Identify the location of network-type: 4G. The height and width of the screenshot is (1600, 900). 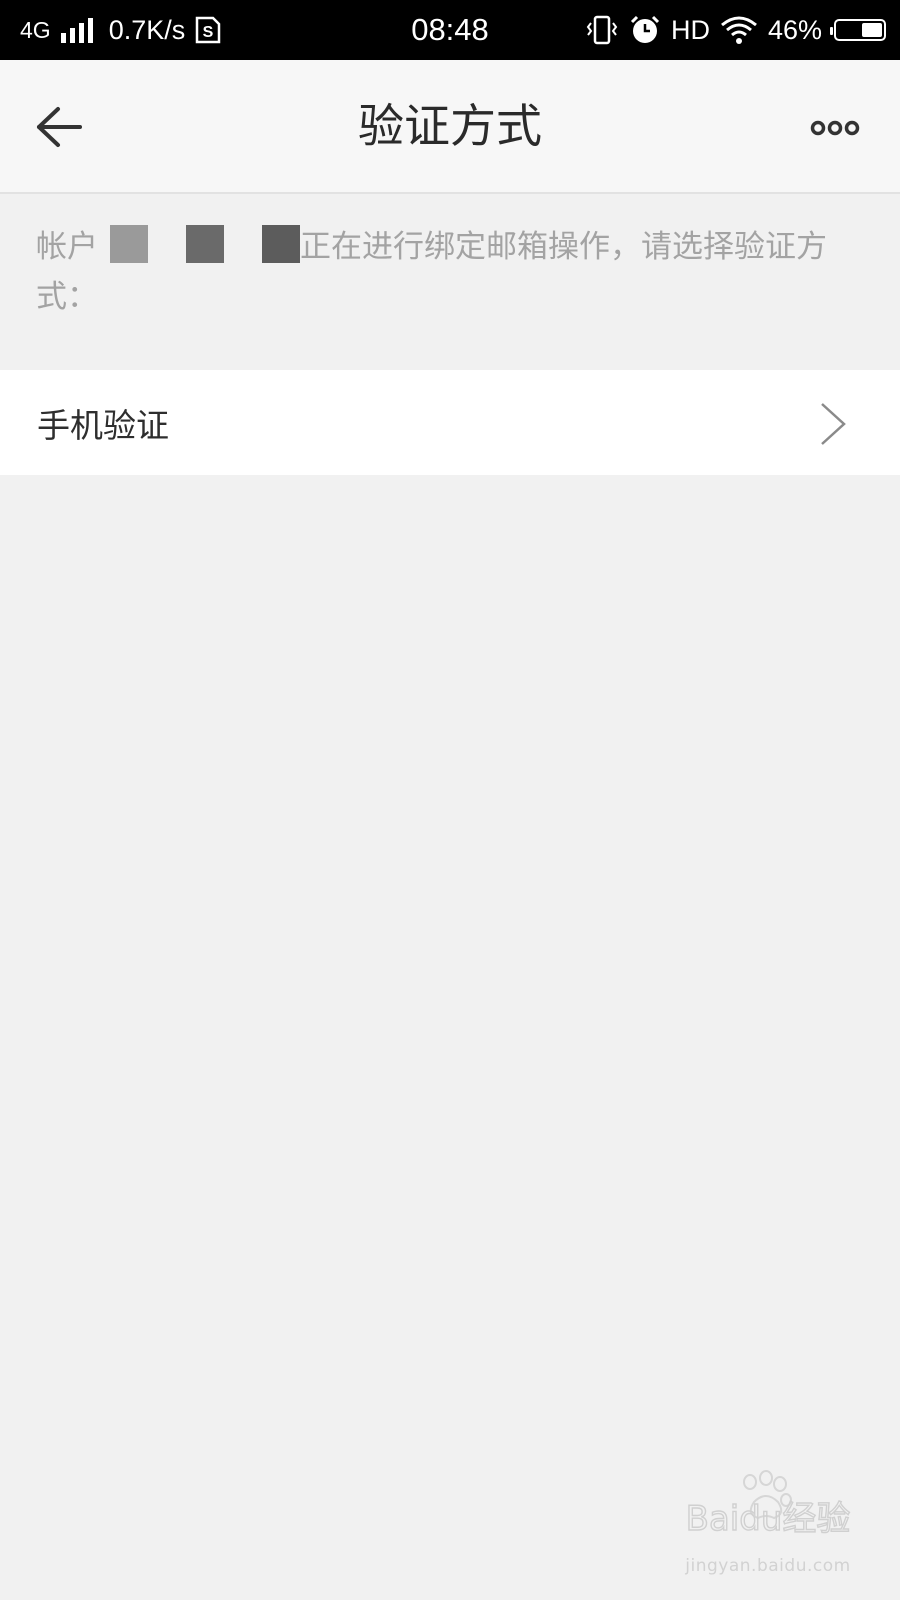
(35, 29).